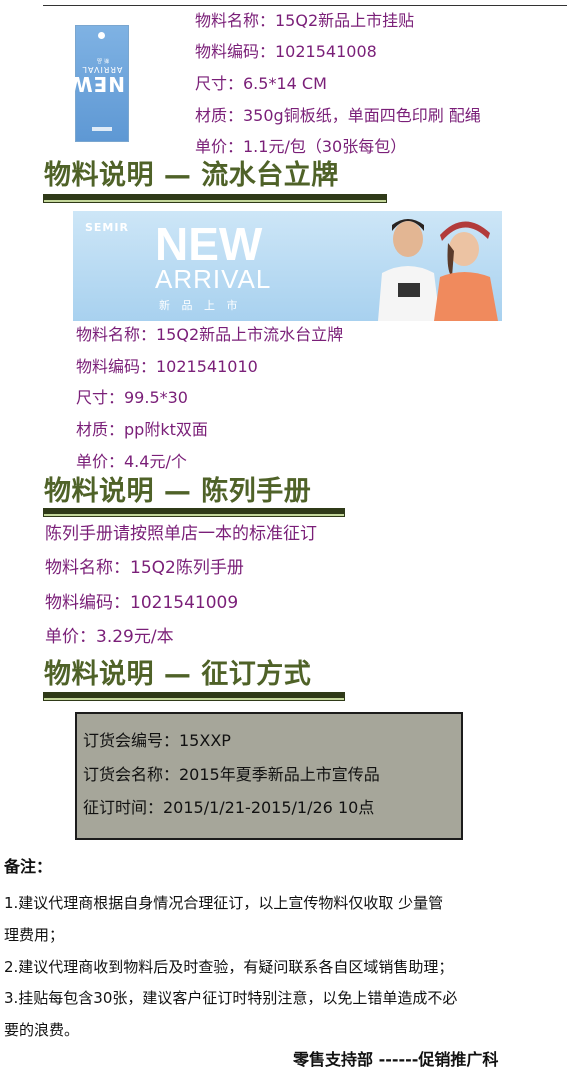 The height and width of the screenshot is (1080, 567). I want to click on section2-title: 物料说明 — 流水台立牌, so click(191, 175).